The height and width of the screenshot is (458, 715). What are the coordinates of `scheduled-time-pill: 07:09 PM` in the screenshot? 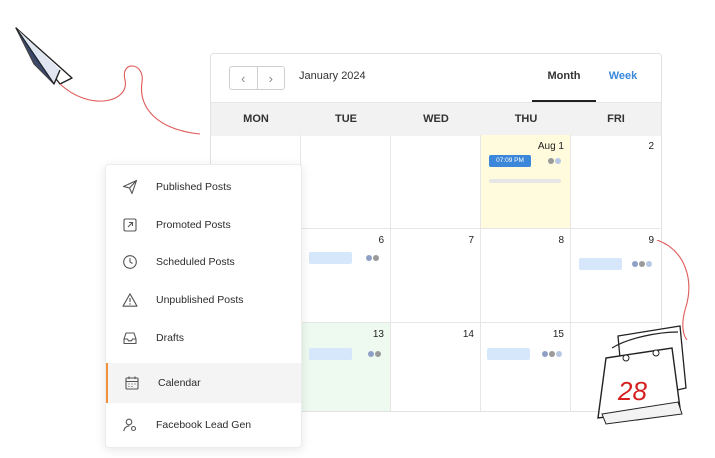 It's located at (510, 161).